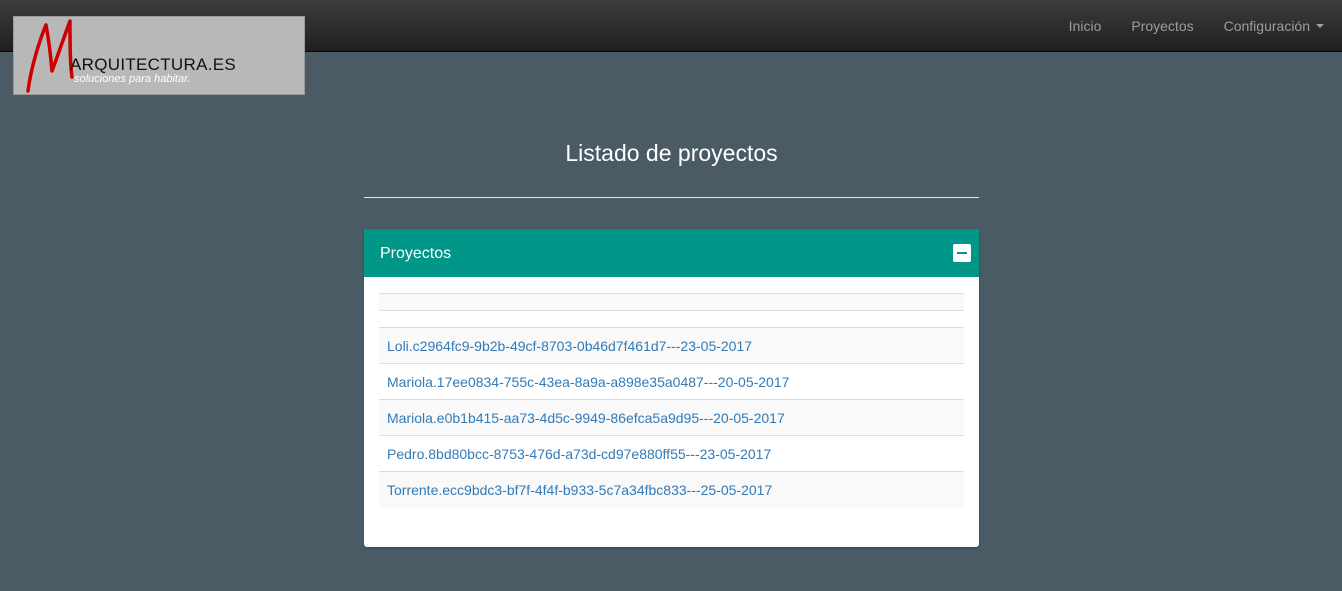 This screenshot has height=591, width=1342. Describe the element at coordinates (671, 253) in the screenshot. I see `panel-heading: Proyectos` at that location.